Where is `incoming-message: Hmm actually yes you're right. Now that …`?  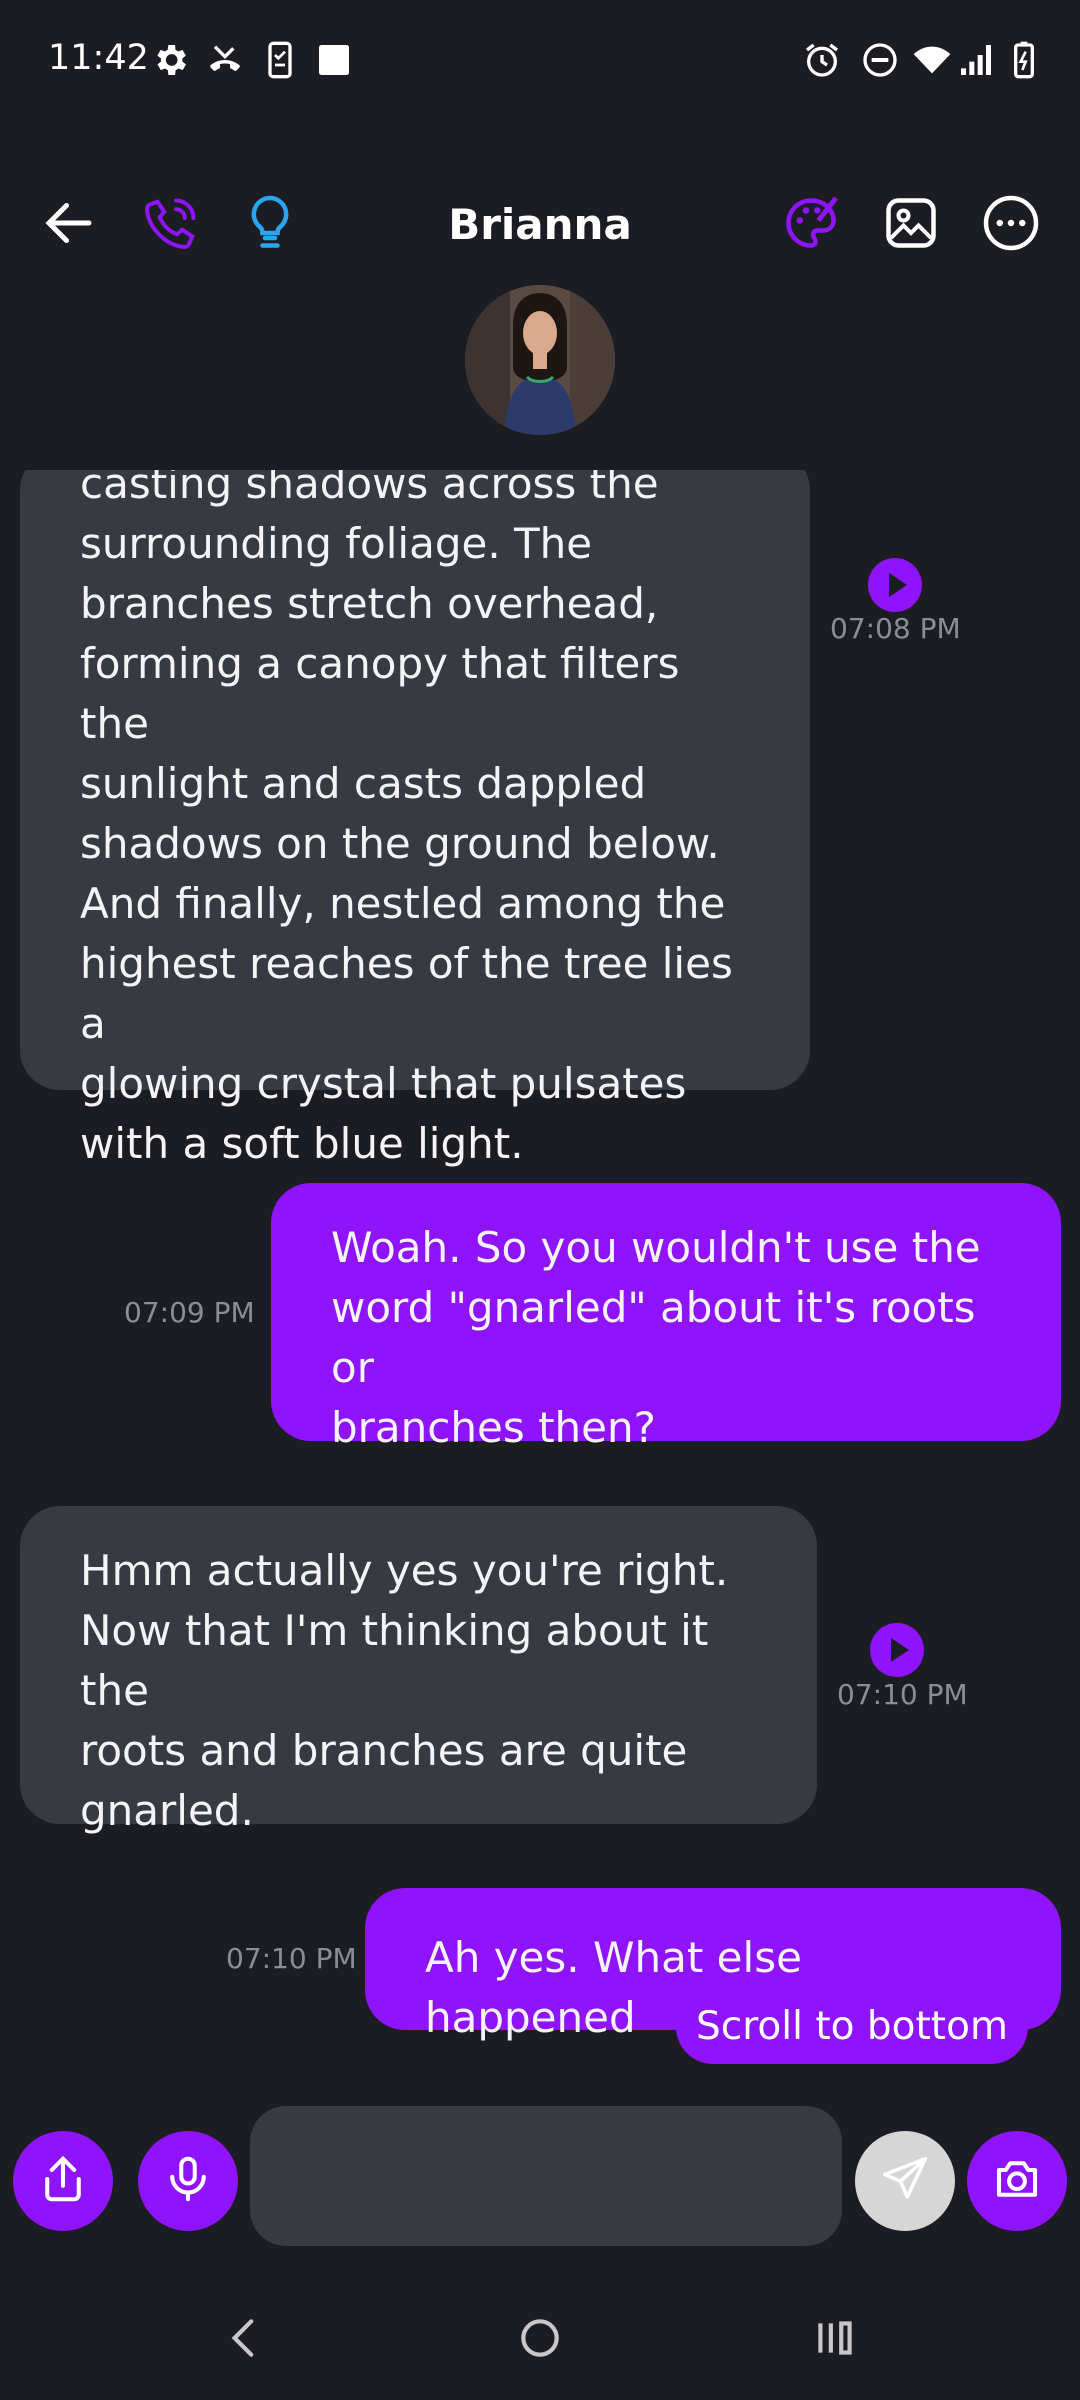 incoming-message: Hmm actually yes you're right. Now that … is located at coordinates (418, 1670).